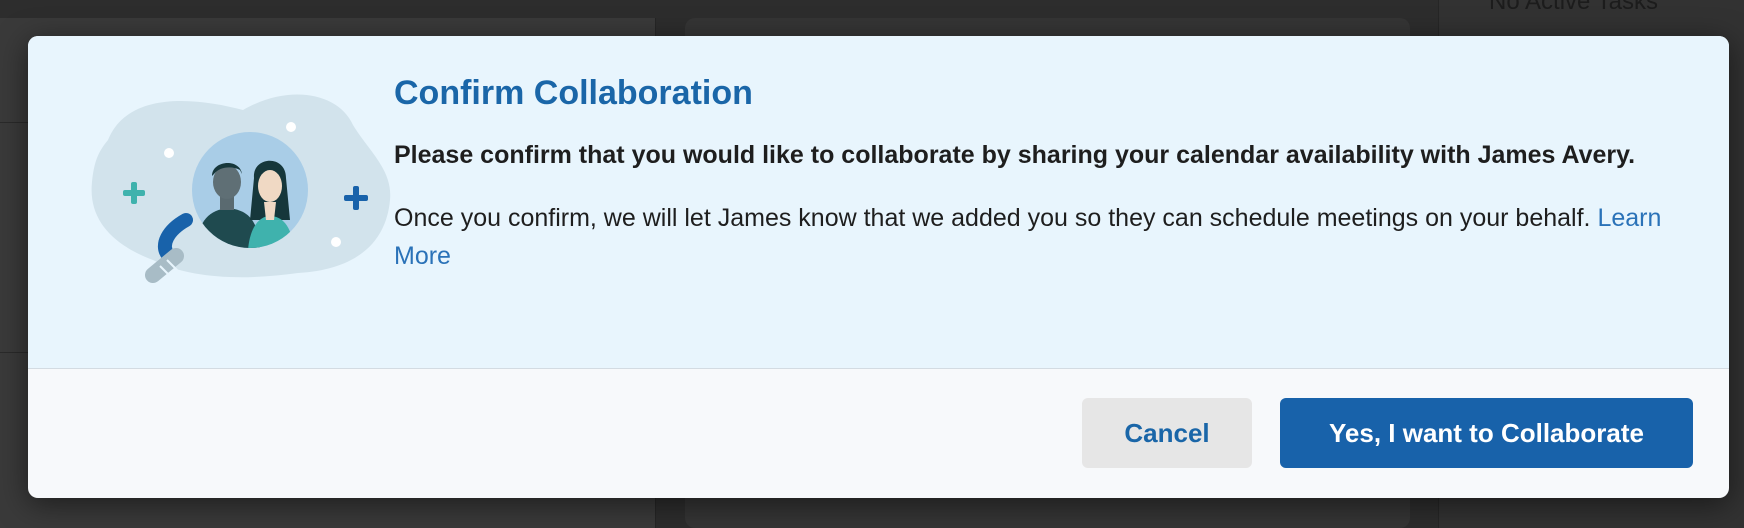 Image resolution: width=1744 pixels, height=528 pixels. Describe the element at coordinates (1573, 7) in the screenshot. I see `background-task-status: No Active Tasks` at that location.